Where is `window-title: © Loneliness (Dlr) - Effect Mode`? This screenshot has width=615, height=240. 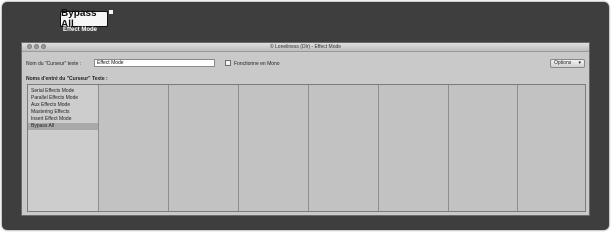
window-title: © Loneliness (Dlr) - Effect Mode is located at coordinates (305, 47).